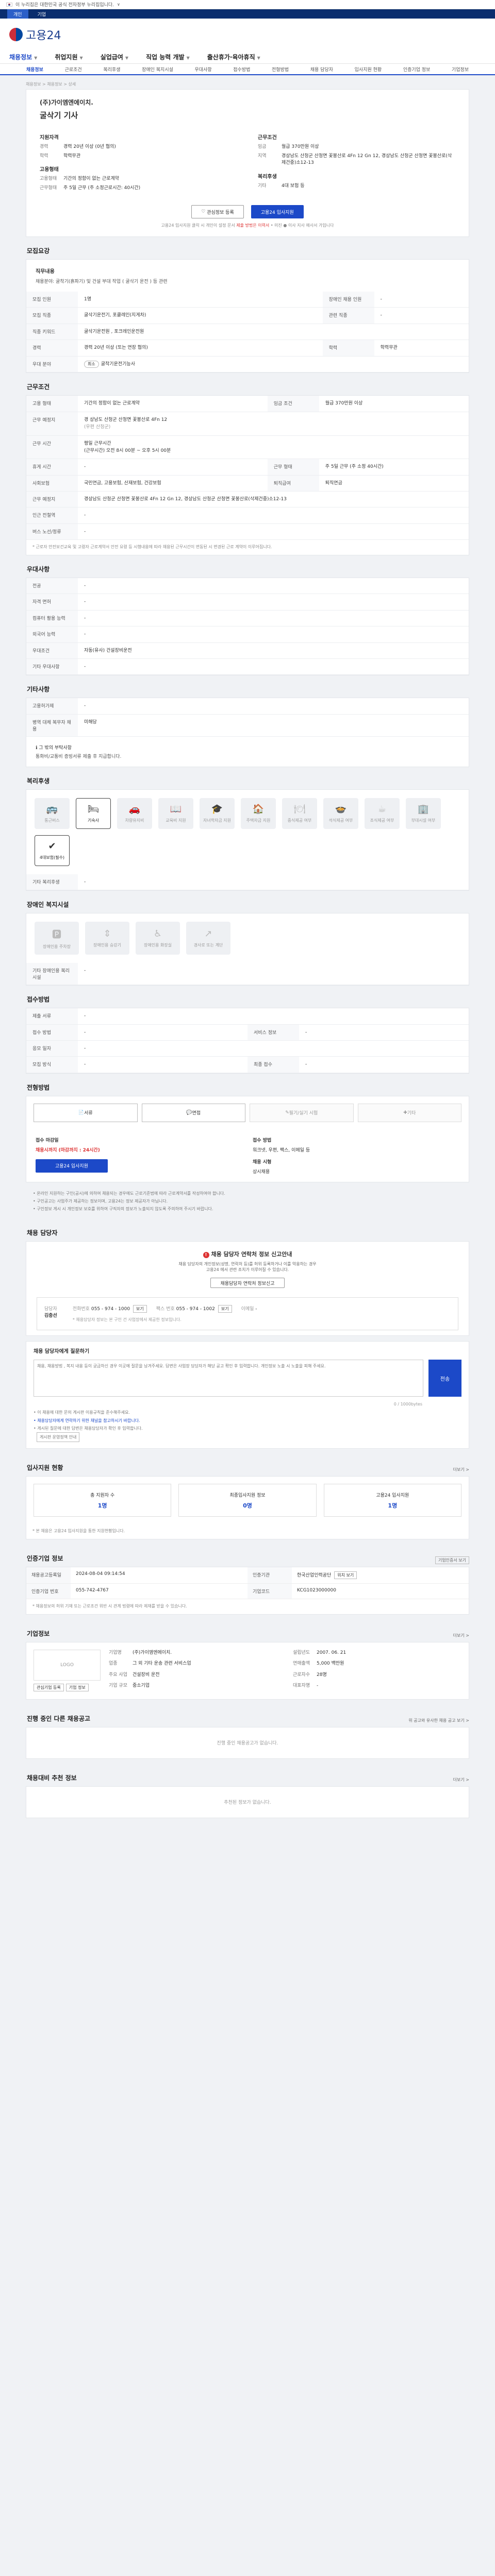  What do you see at coordinates (203, 69) in the screenshot?
I see `tab-prefer: 우대사항` at bounding box center [203, 69].